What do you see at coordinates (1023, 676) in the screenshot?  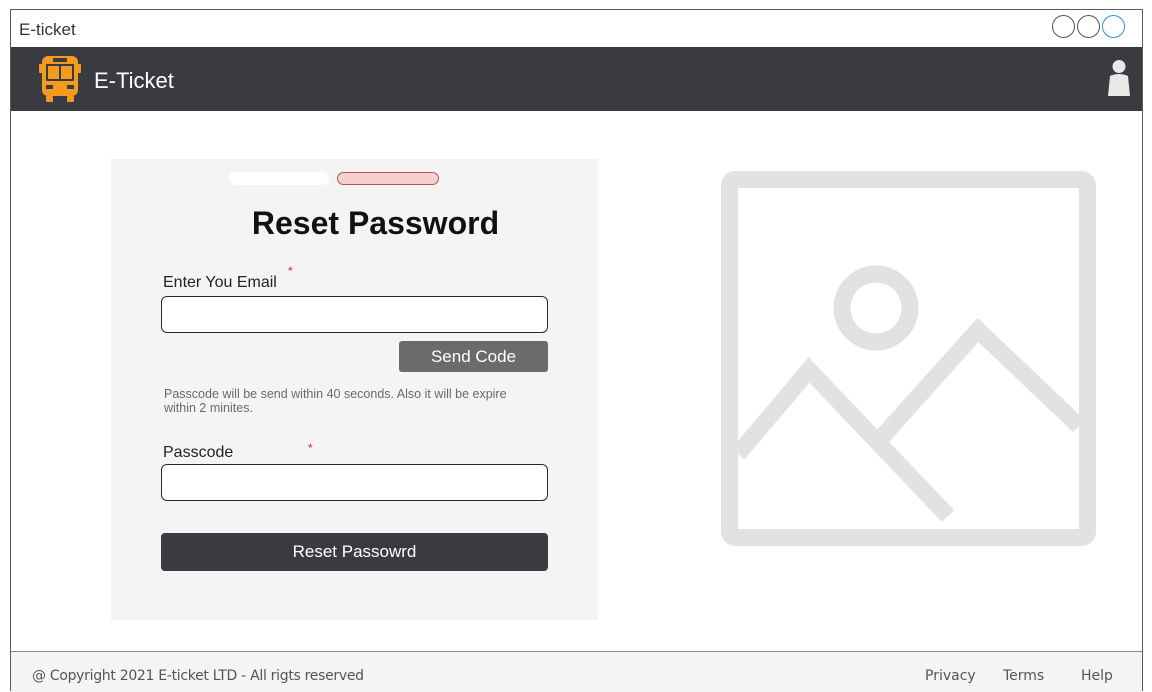 I see `footer-link-terms: Terms` at bounding box center [1023, 676].